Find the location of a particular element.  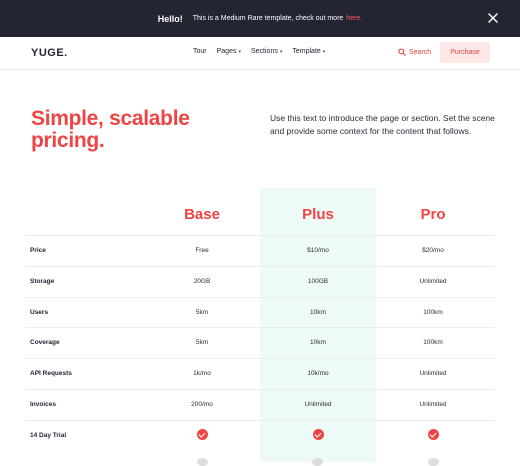

row-label: Price is located at coordinates (38, 250).